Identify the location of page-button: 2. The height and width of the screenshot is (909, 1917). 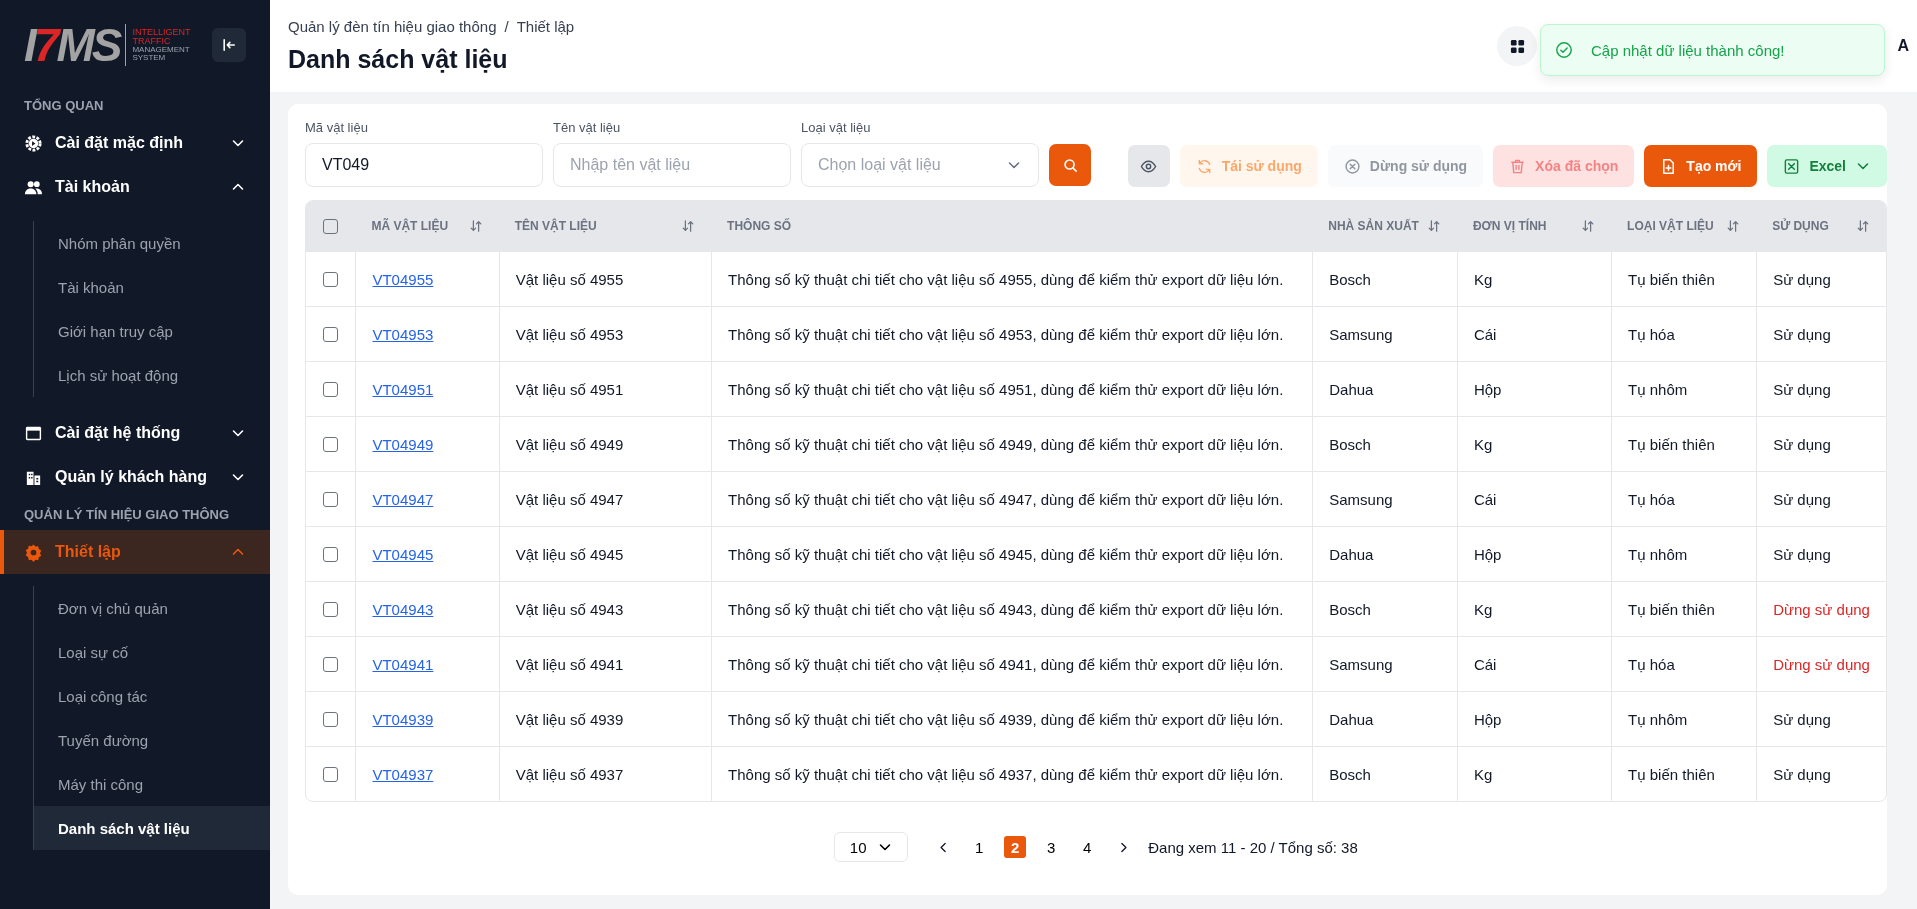
(1015, 847).